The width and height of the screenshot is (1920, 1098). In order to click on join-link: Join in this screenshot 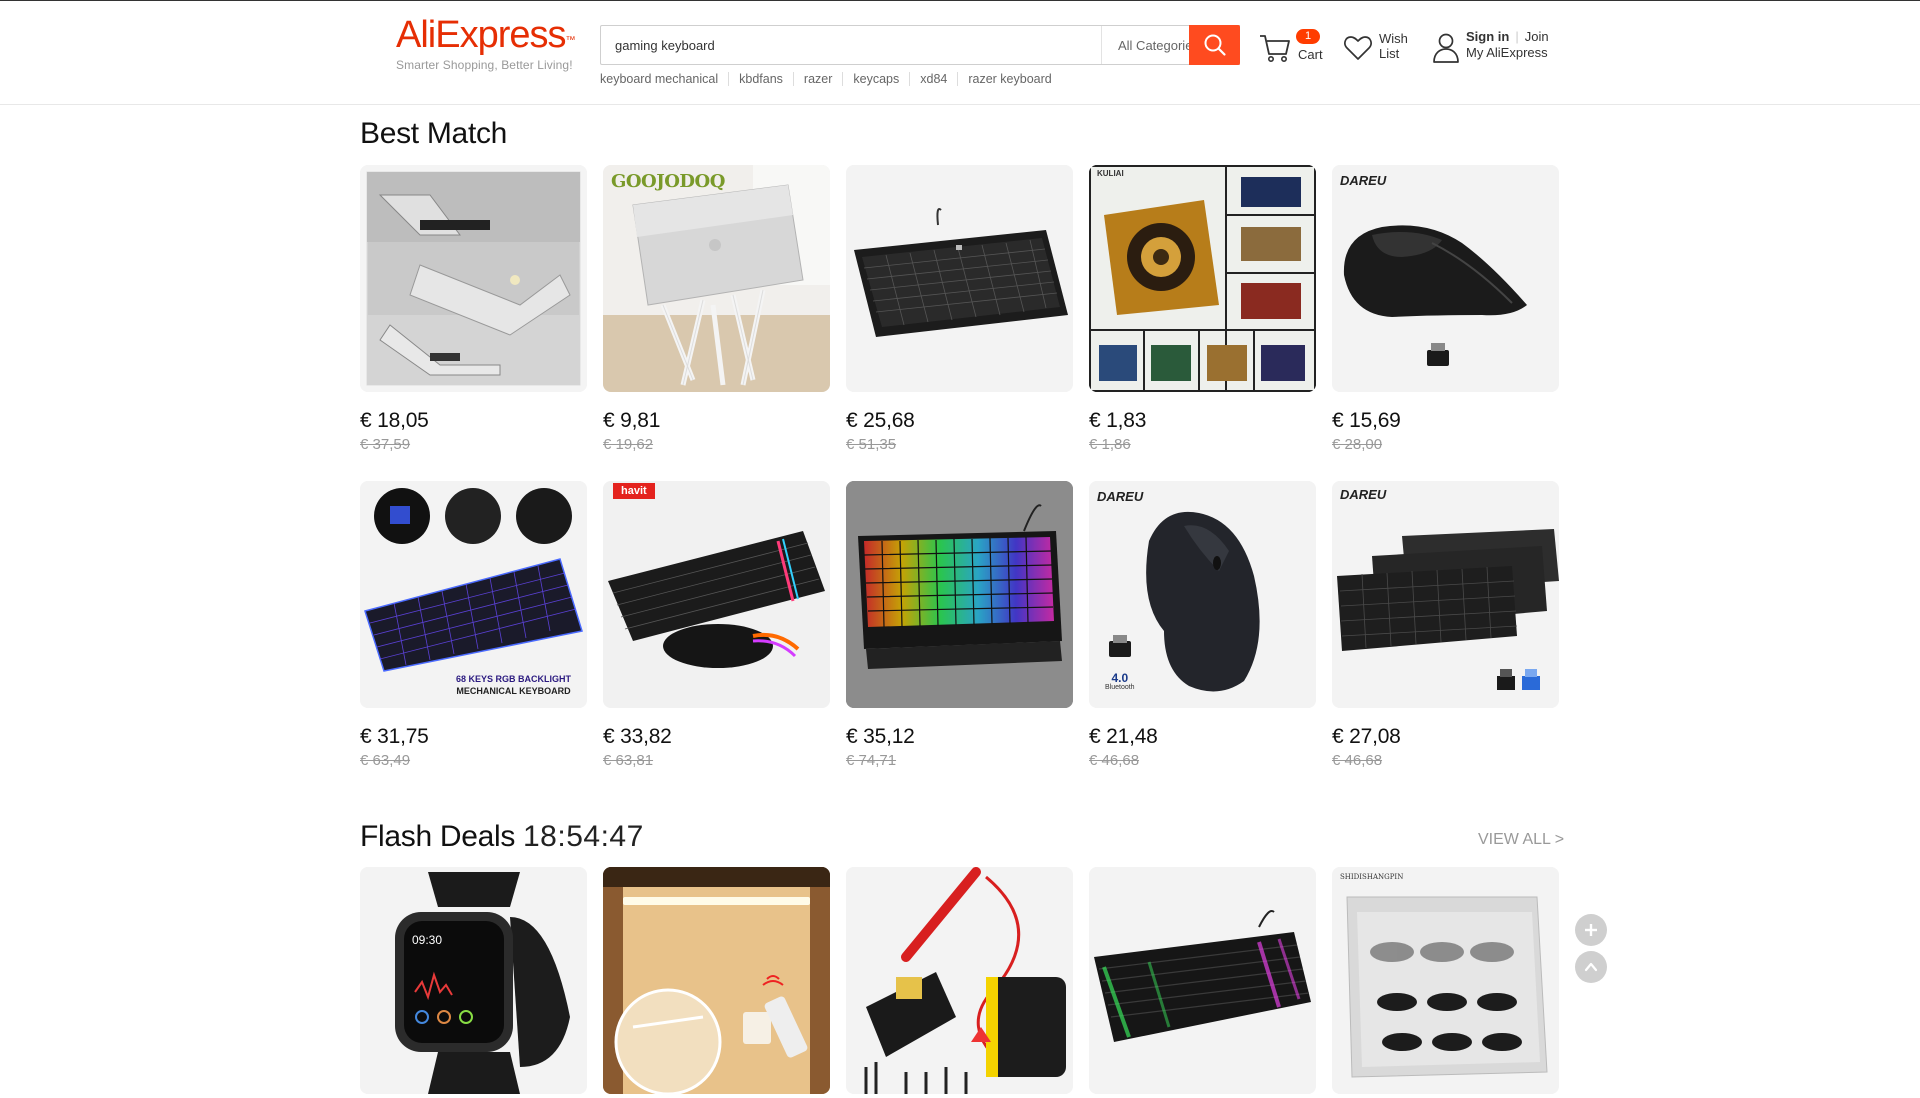, I will do `click(1537, 36)`.